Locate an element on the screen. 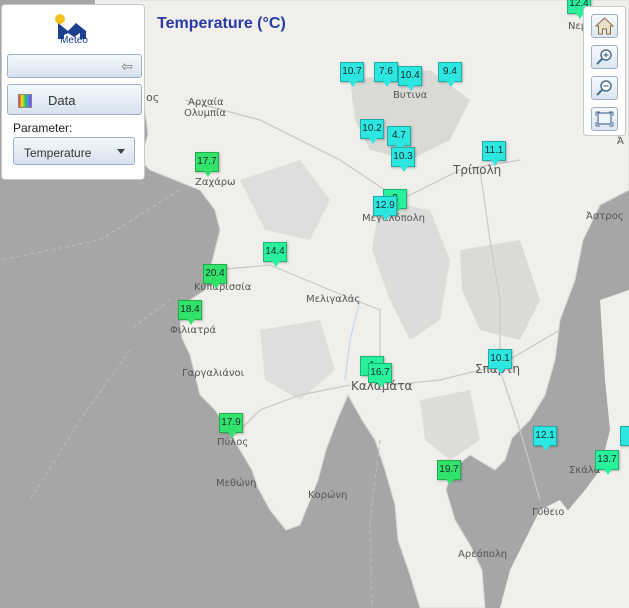 The width and height of the screenshot is (629, 608). place-label: Πύλος is located at coordinates (233, 442).